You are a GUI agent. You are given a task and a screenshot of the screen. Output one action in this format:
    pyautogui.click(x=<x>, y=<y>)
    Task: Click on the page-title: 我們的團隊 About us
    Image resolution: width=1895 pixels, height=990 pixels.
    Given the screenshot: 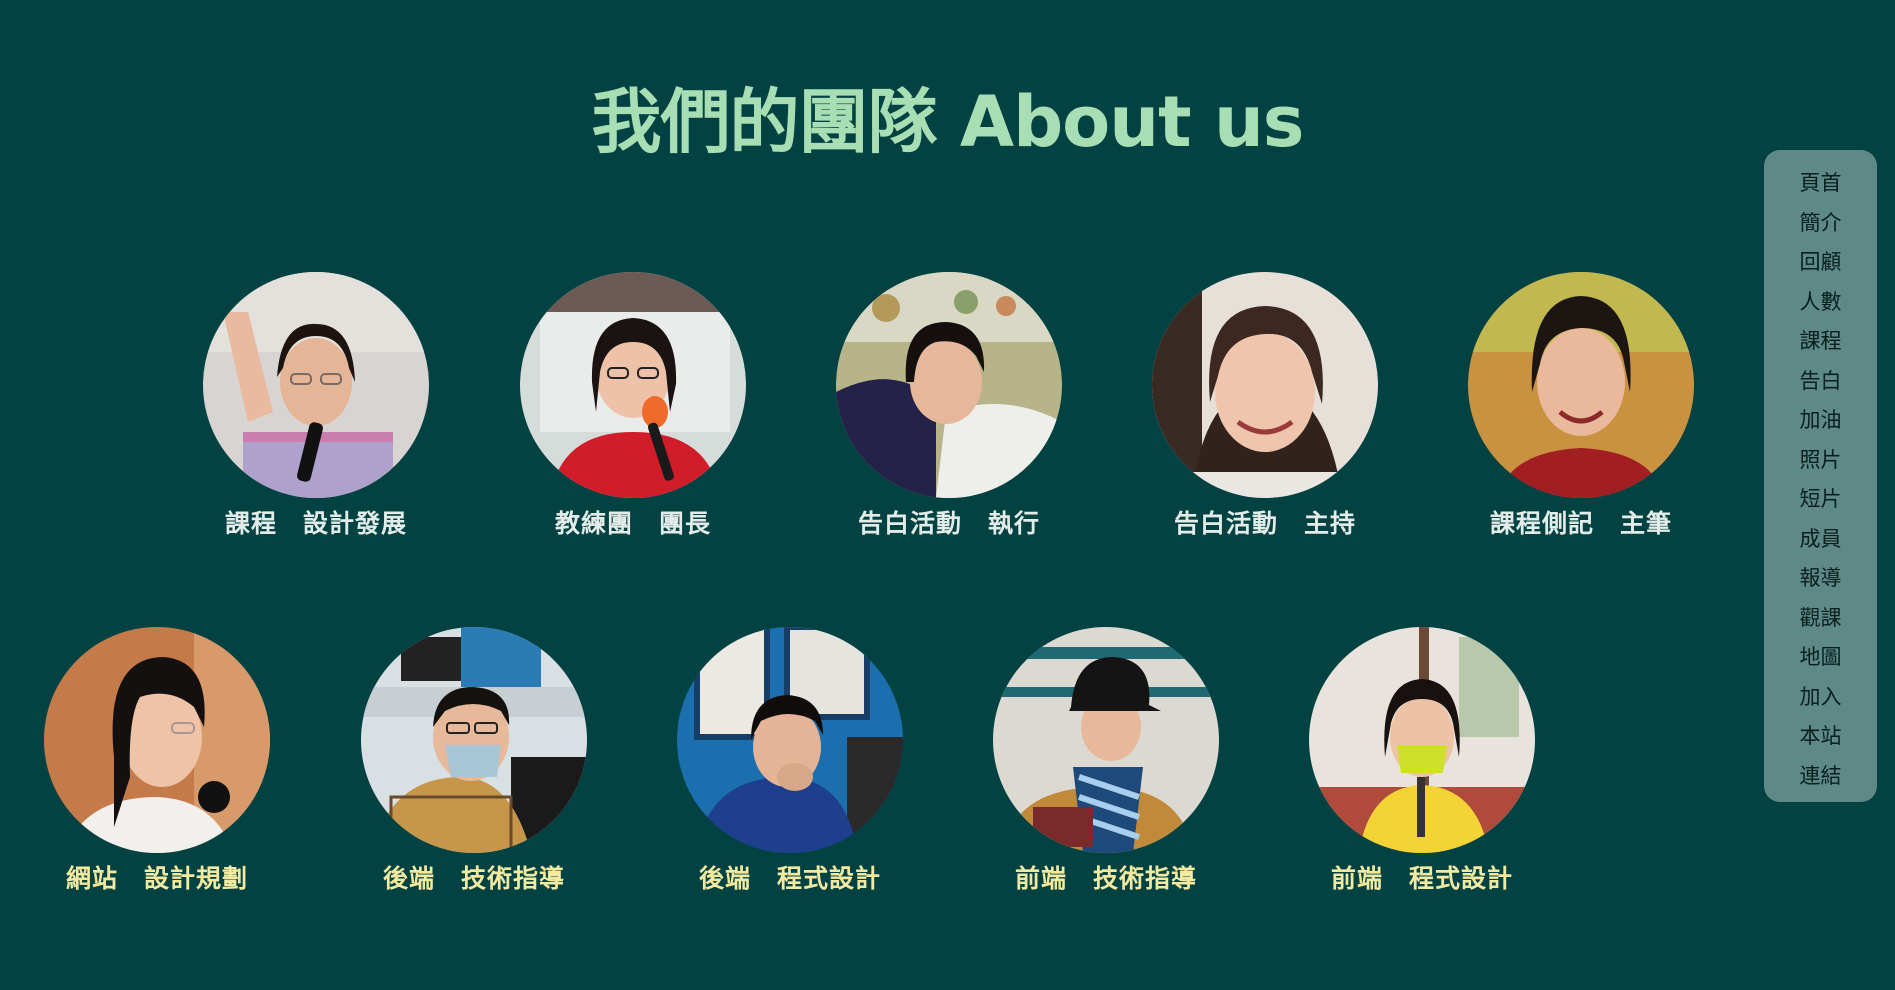 What is the action you would take?
    pyautogui.click(x=948, y=122)
    